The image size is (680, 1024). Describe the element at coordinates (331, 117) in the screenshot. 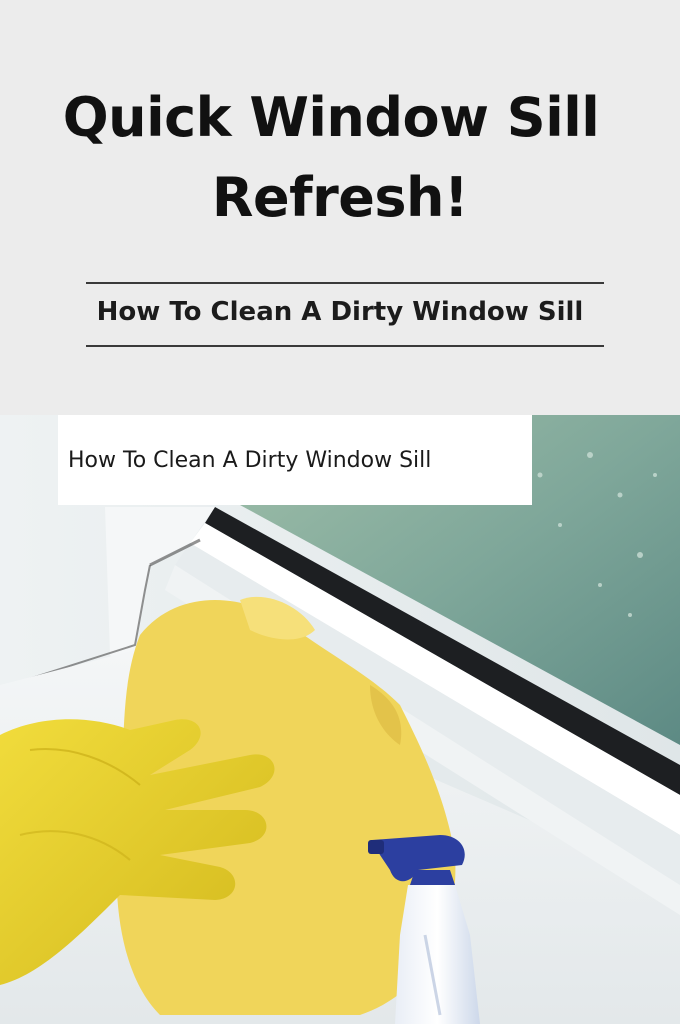

I see `title-line-1: Quick Window Sill` at that location.